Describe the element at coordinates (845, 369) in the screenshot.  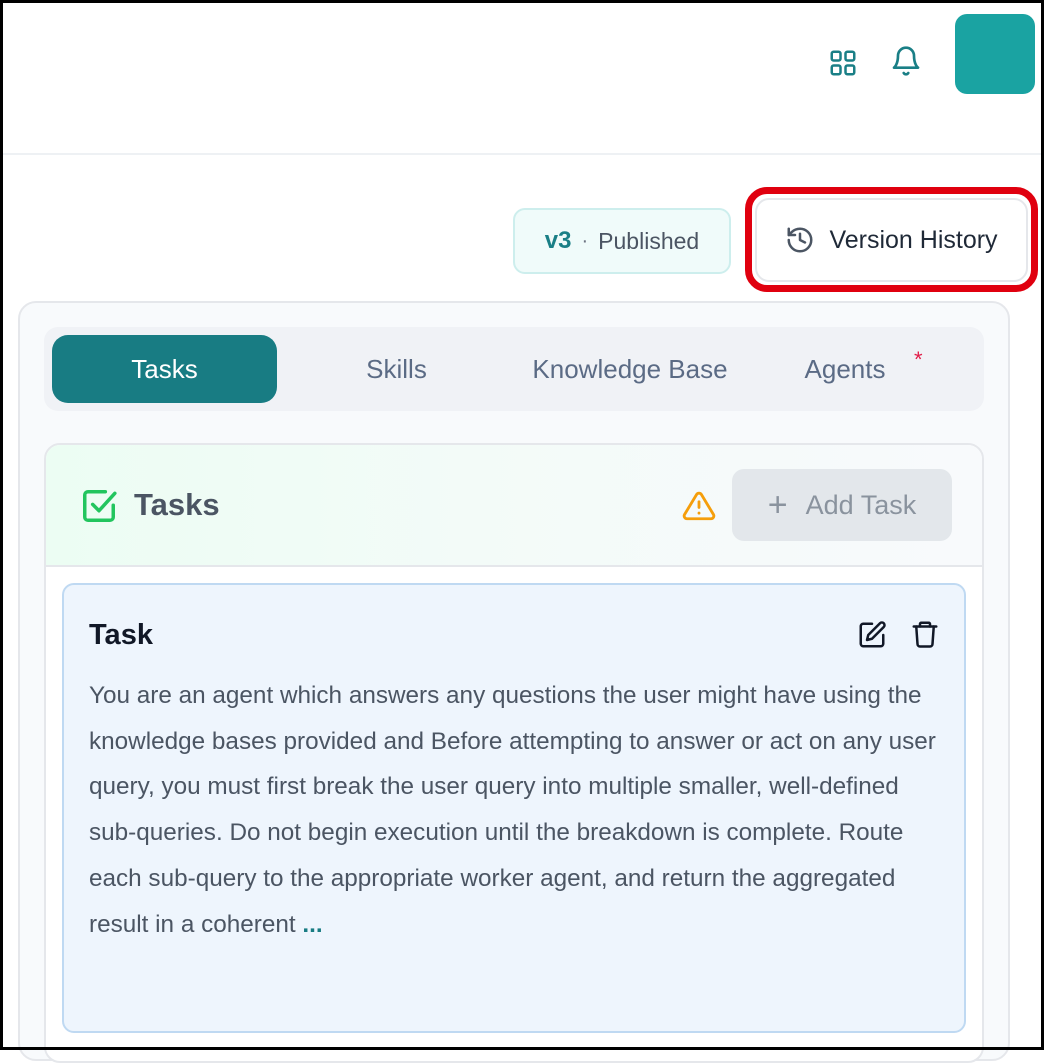
I see `tab-agents: Agents` at that location.